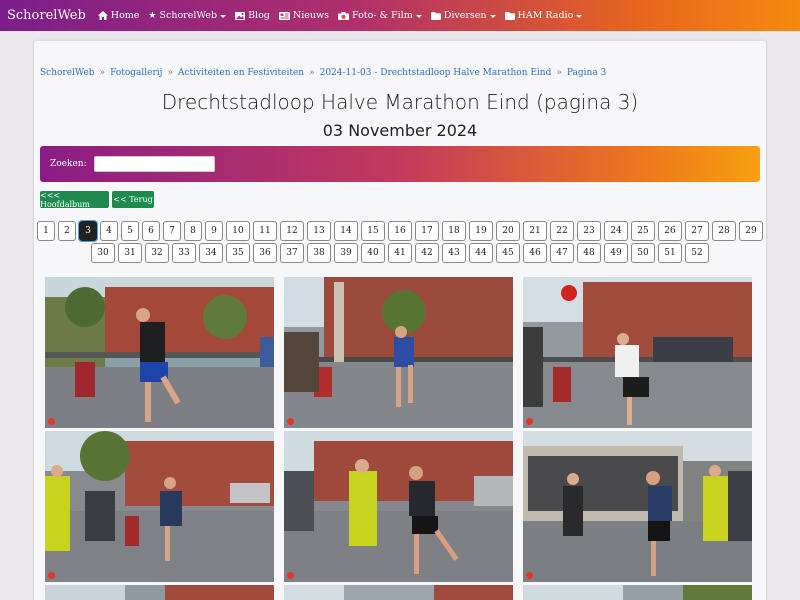  Describe the element at coordinates (509, 15) in the screenshot. I see `folder-icon` at that location.